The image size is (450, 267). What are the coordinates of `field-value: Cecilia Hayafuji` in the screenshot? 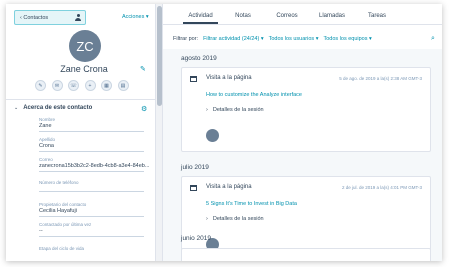 It's located at (58, 211).